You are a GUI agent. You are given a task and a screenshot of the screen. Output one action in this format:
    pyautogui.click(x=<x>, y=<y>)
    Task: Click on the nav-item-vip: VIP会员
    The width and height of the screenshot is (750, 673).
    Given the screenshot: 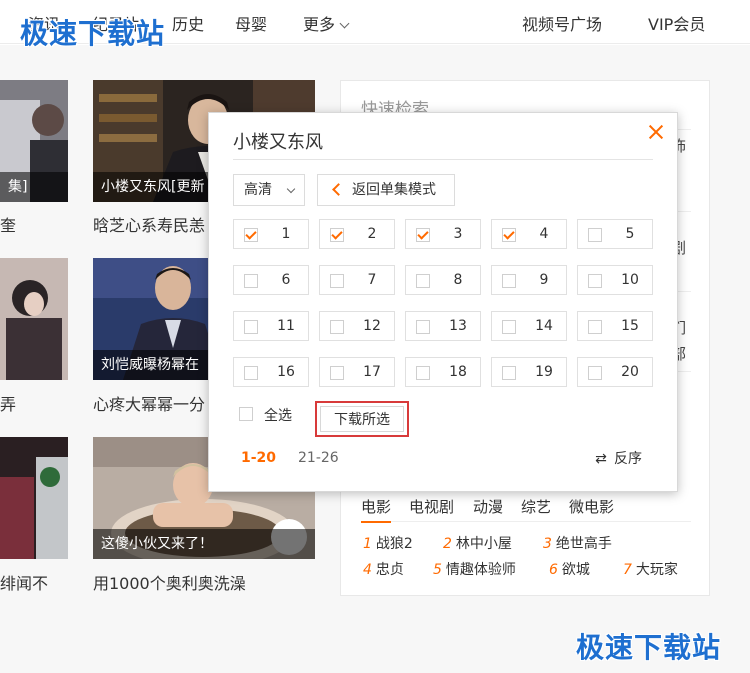 What is the action you would take?
    pyautogui.click(x=676, y=23)
    